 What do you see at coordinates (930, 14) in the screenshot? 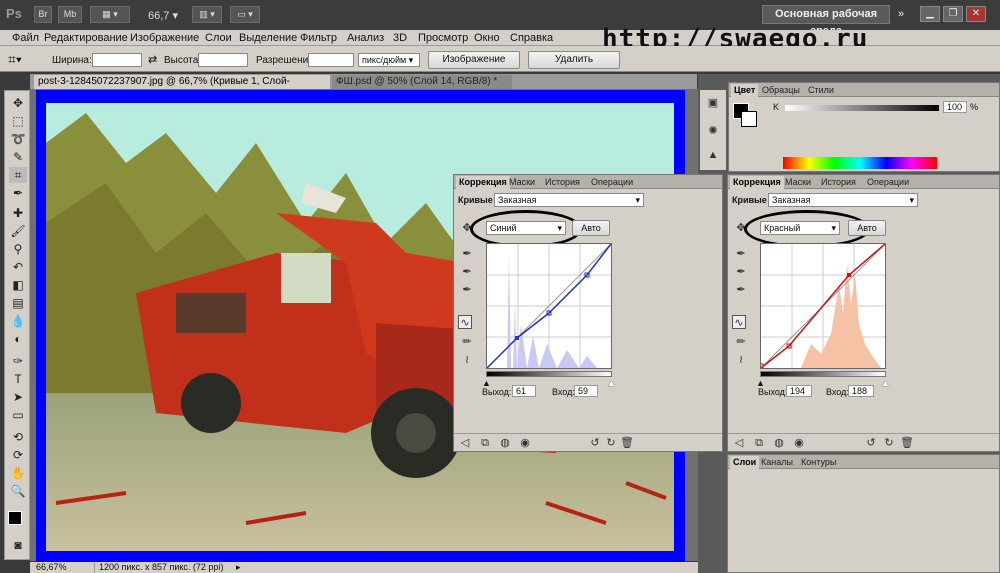
I see `minimize-button: ▁` at bounding box center [930, 14].